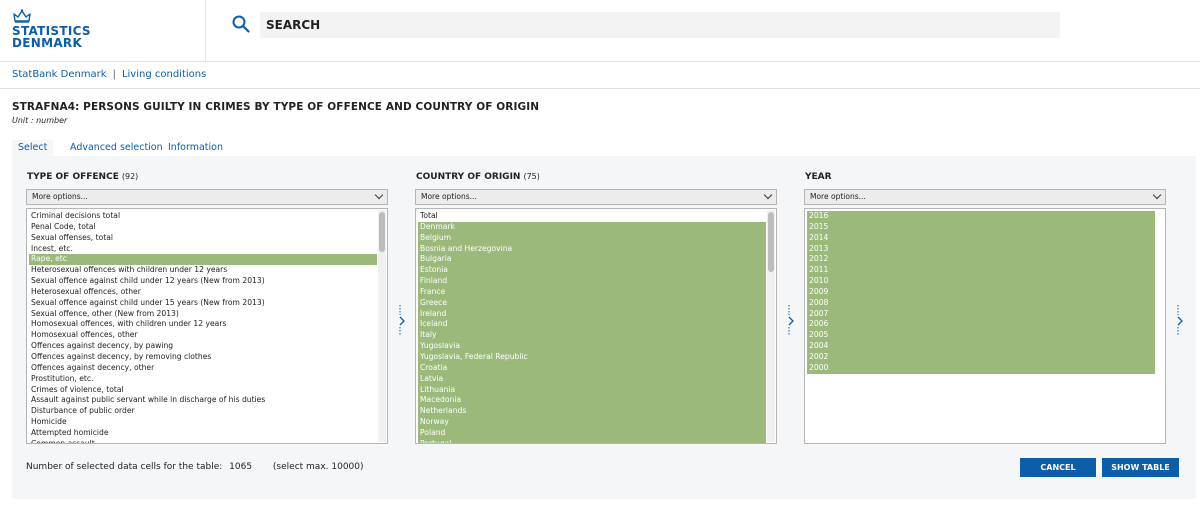 This screenshot has width=1200, height=511. Describe the element at coordinates (981, 249) in the screenshot. I see `list-item: 2013` at that location.